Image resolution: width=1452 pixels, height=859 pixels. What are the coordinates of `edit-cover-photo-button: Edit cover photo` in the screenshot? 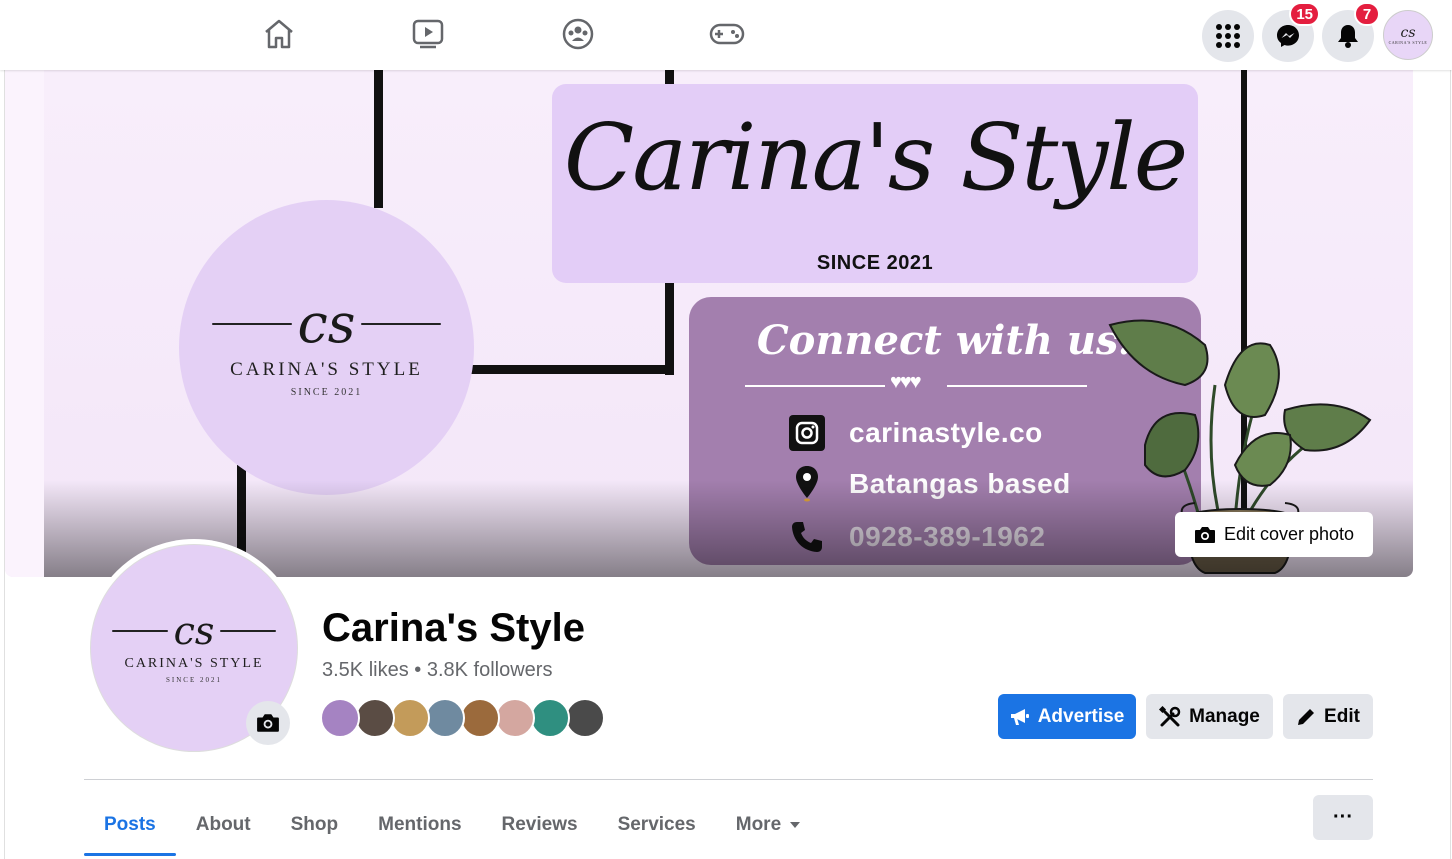 It's located at (1274, 534).